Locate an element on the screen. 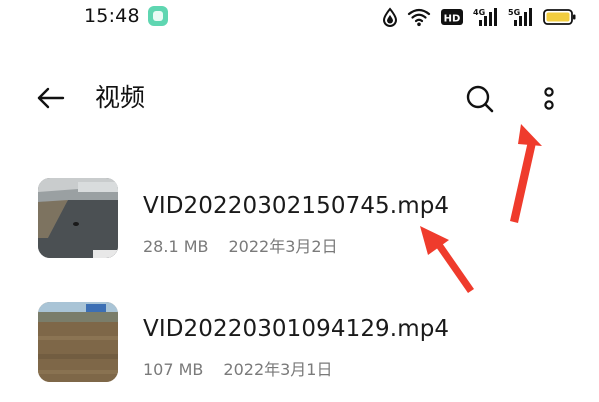 Image resolution: width=599 pixels, height=402 pixels. status-time: 15:48 is located at coordinates (112, 16).